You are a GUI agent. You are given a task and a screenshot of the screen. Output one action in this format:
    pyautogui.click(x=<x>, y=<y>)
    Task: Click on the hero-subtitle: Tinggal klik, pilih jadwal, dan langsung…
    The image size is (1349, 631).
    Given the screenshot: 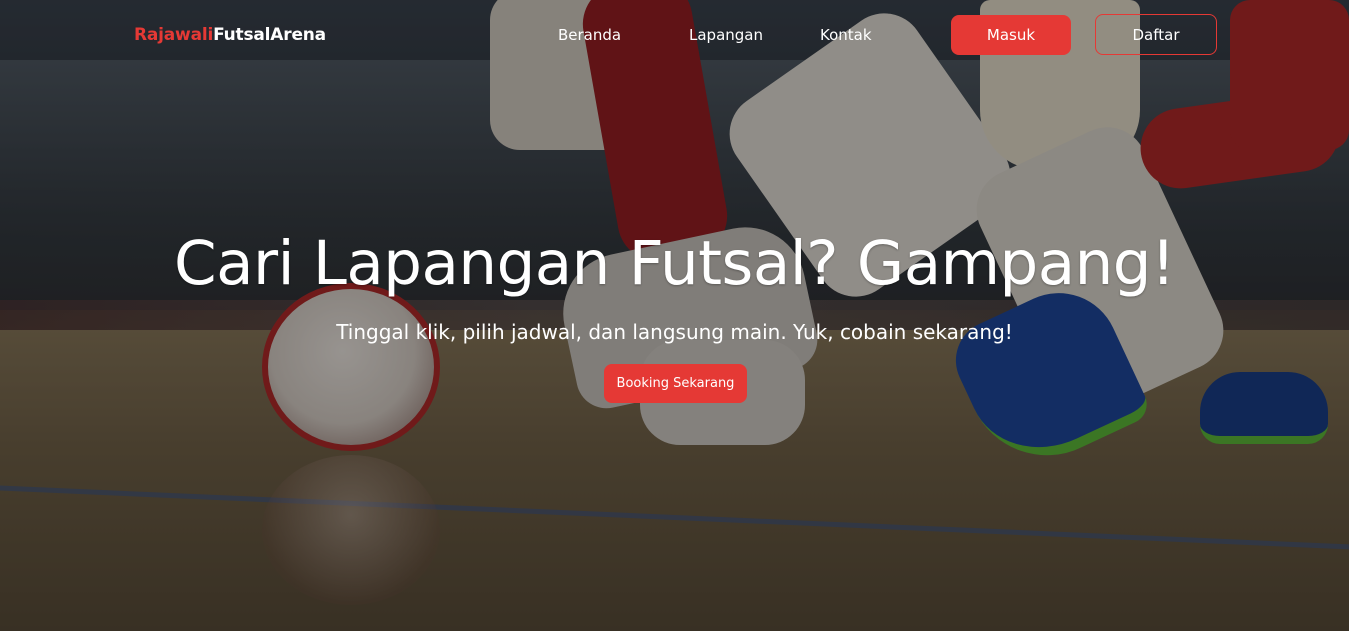 What is the action you would take?
    pyautogui.click(x=674, y=332)
    